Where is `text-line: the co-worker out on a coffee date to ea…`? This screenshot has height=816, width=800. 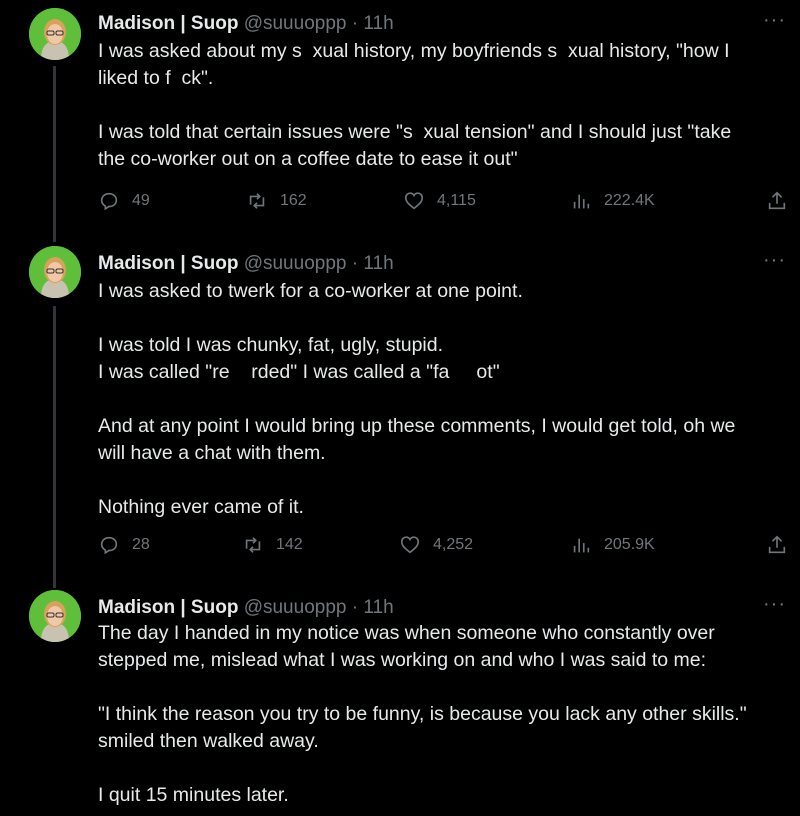 text-line: the co-worker out on a coffee date to ea… is located at coordinates (308, 159).